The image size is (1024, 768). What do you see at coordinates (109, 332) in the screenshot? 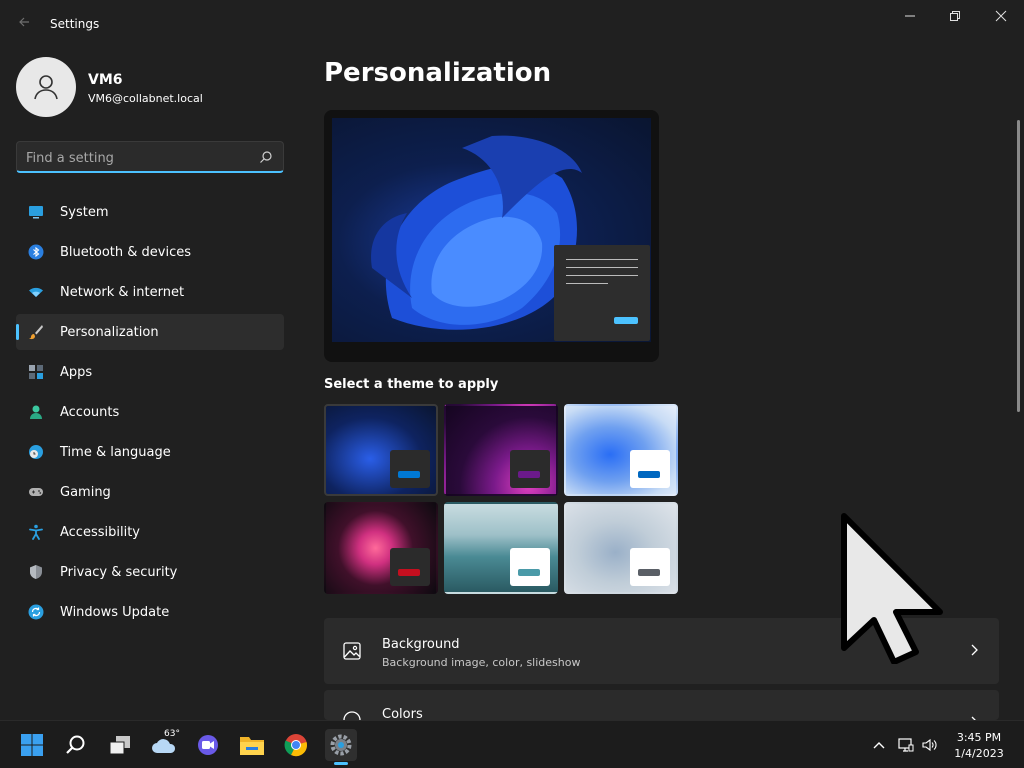
I see `sidebar-item-label: Personalization` at bounding box center [109, 332].